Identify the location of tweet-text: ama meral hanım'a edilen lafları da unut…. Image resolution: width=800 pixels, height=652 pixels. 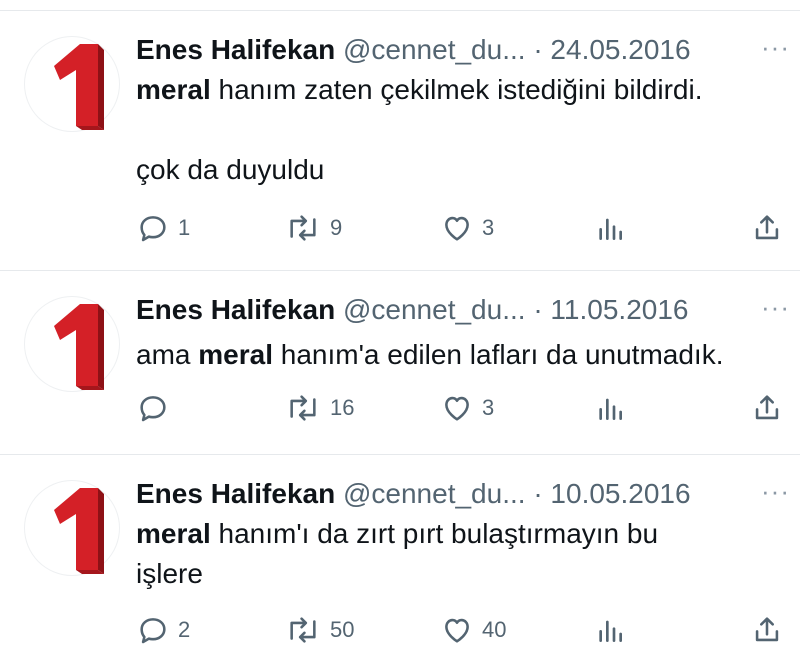
(461, 355).